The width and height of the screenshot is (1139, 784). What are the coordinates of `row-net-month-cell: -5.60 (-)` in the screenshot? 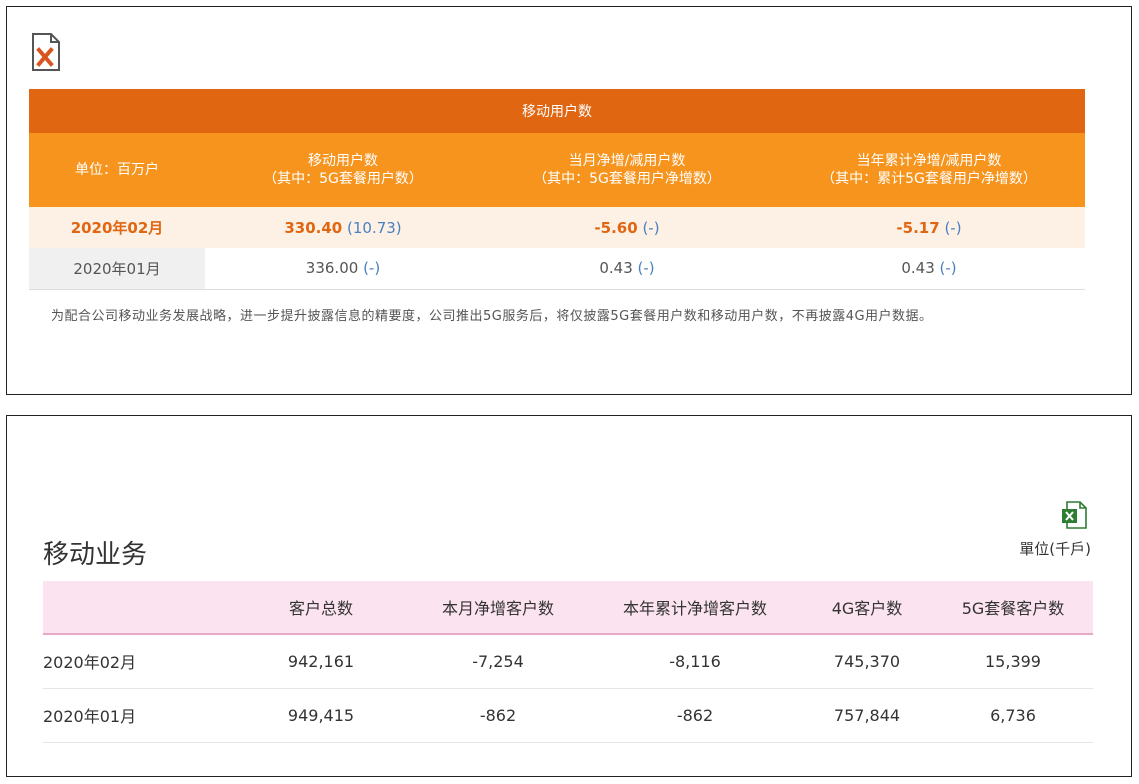 It's located at (627, 227).